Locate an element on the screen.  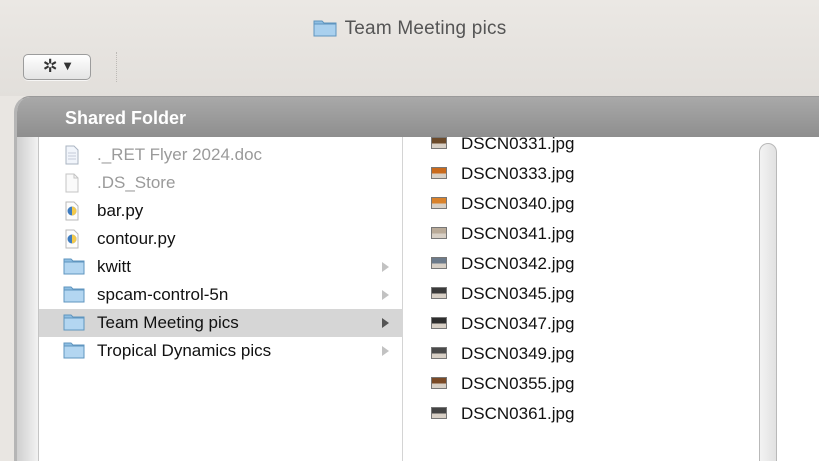
image-file-row: DSCN0340.jpg is located at coordinates (577, 204).